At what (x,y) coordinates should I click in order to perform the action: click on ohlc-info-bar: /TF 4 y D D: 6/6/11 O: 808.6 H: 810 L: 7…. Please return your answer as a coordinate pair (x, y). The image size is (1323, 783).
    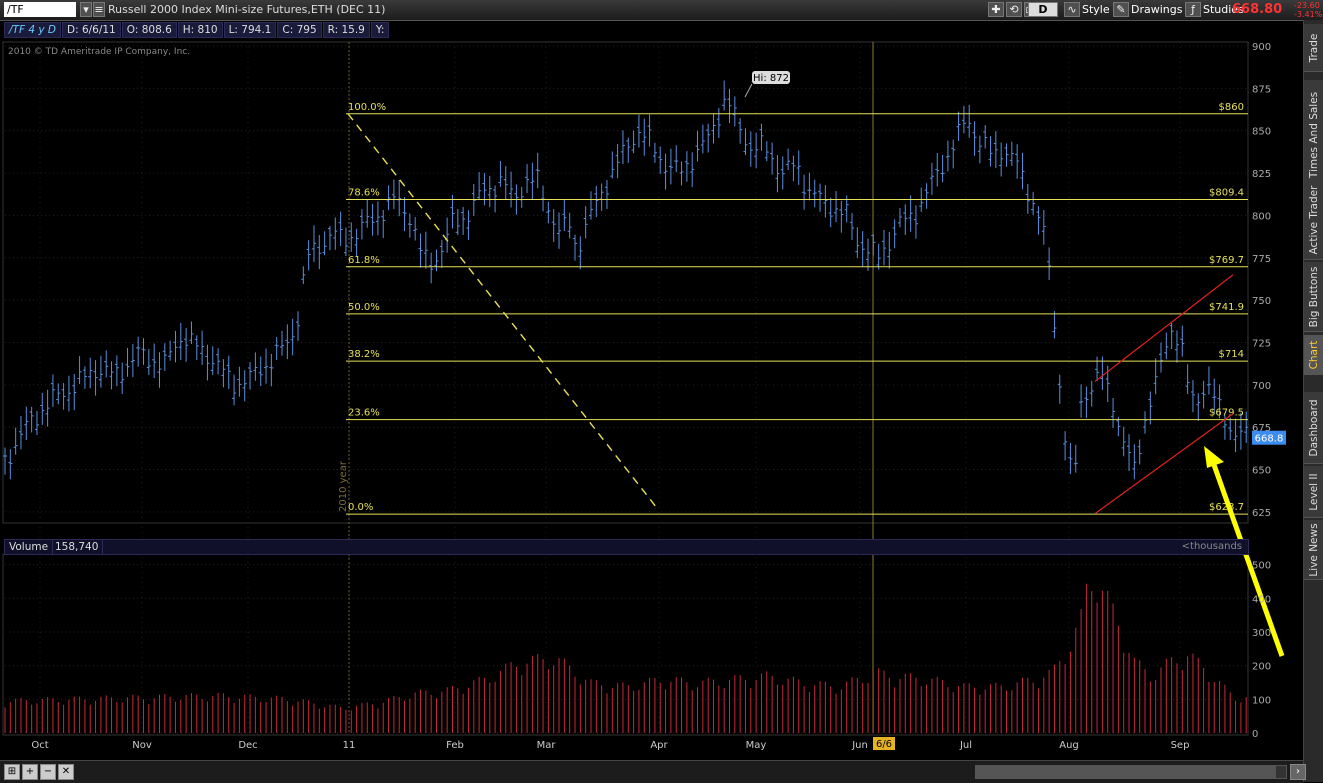
    Looking at the image, I should click on (197, 30).